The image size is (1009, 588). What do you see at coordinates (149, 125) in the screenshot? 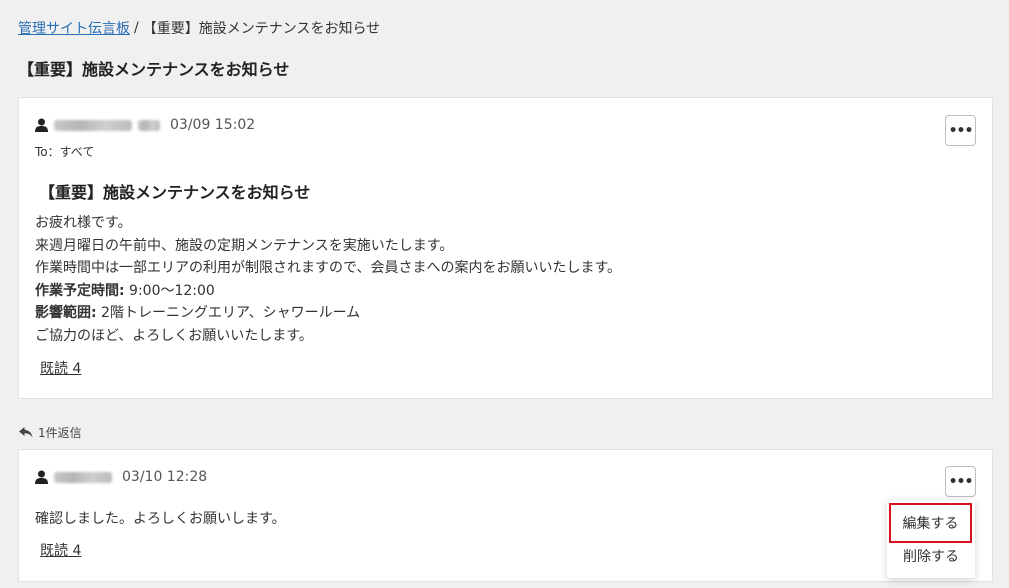
I see `author-suffix-redacted` at bounding box center [149, 125].